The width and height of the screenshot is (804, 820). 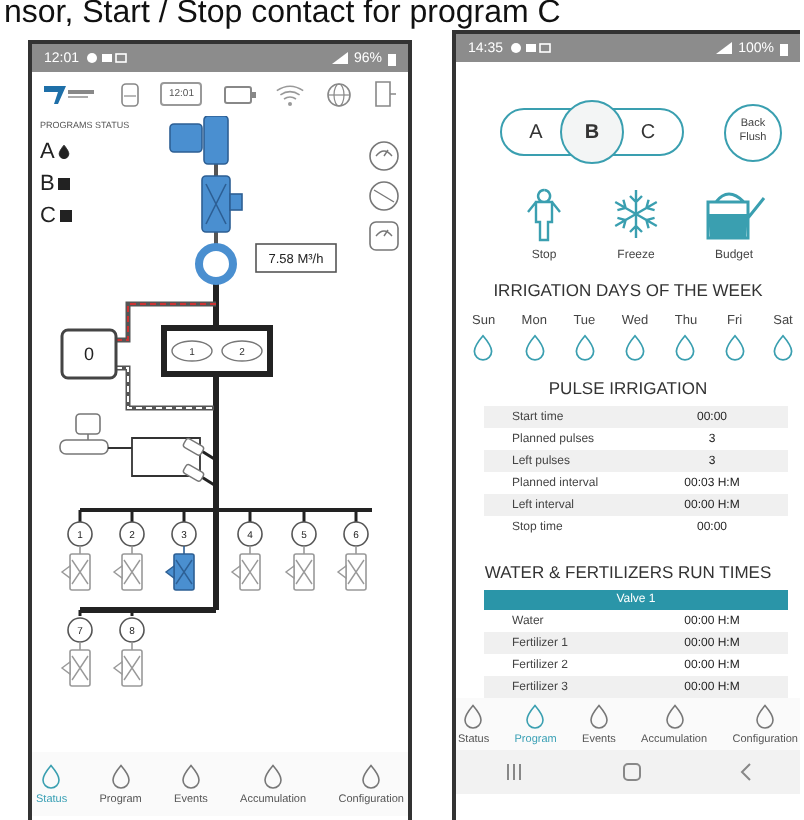 I want to click on recents-icon, so click(x=514, y=772).